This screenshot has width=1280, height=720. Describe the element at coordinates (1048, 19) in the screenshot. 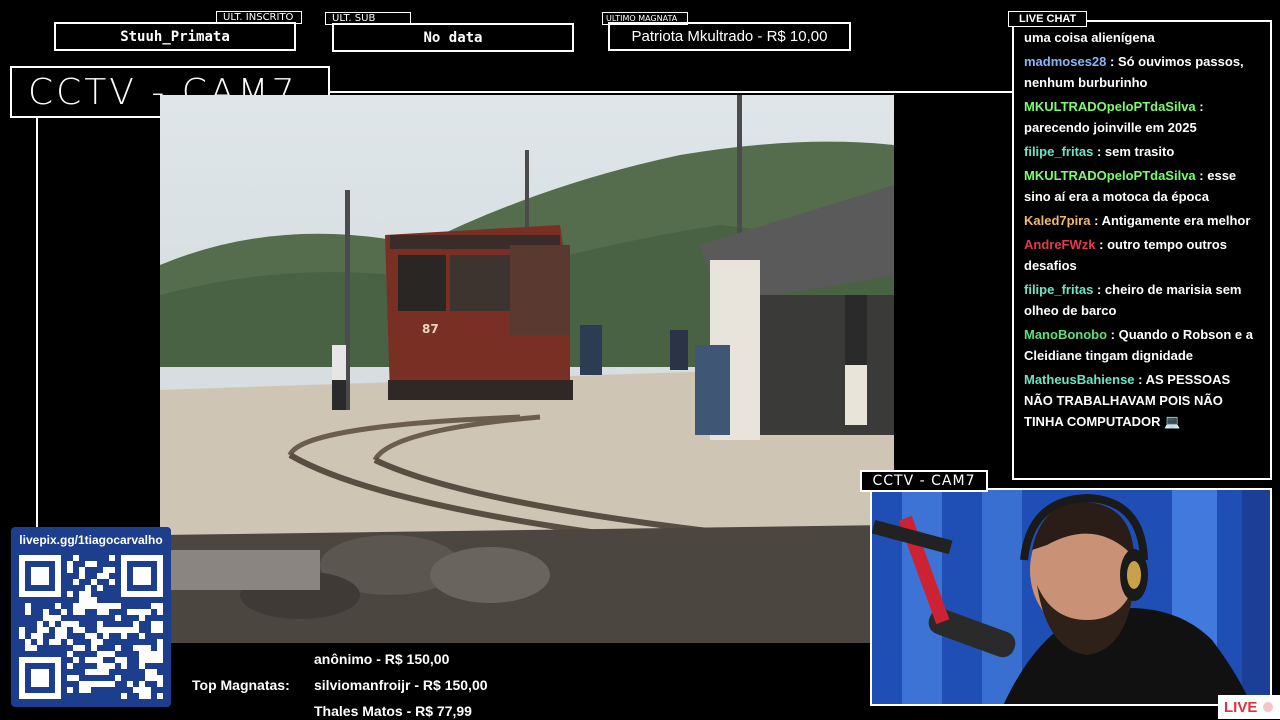

I see `live-chat-title: LIVE CHAT` at that location.